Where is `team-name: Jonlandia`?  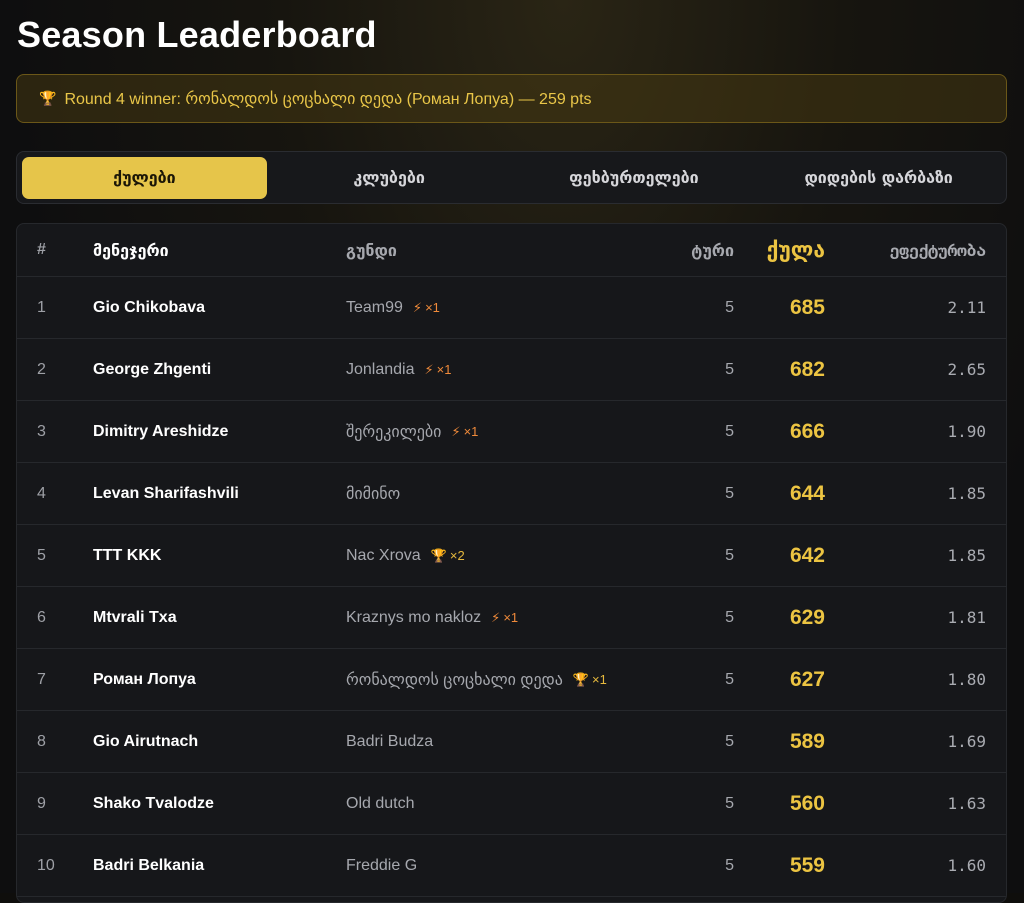 team-name: Jonlandia is located at coordinates (380, 370).